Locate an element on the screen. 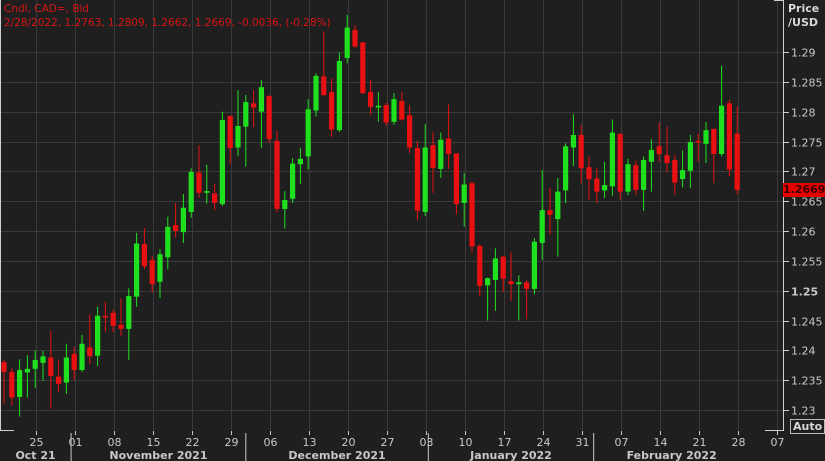 Image resolution: width=825 pixels, height=461 pixels. price-unit-label: Price is located at coordinates (804, 8).